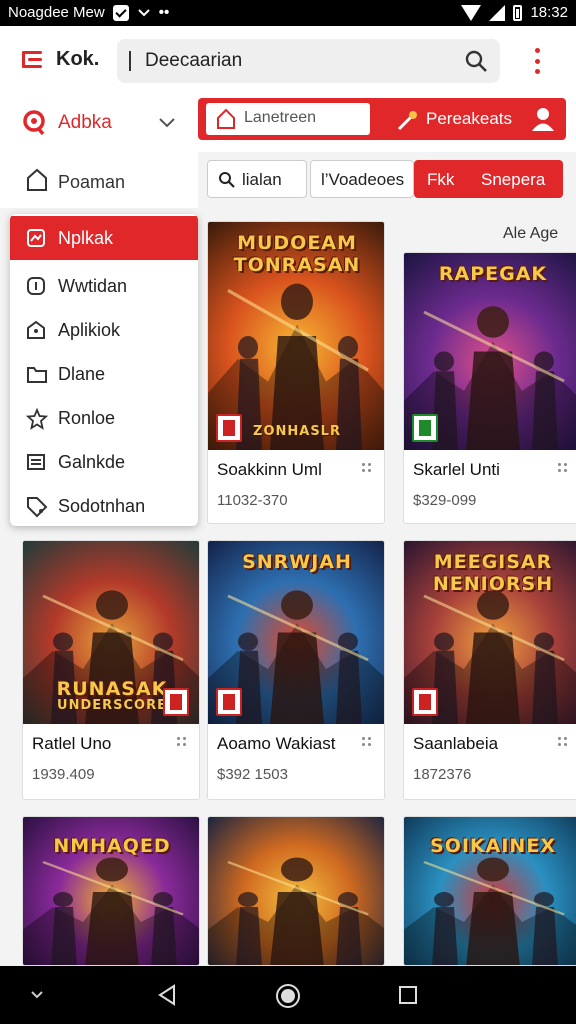 The image size is (576, 1024). I want to click on signal-icon, so click(497, 12).